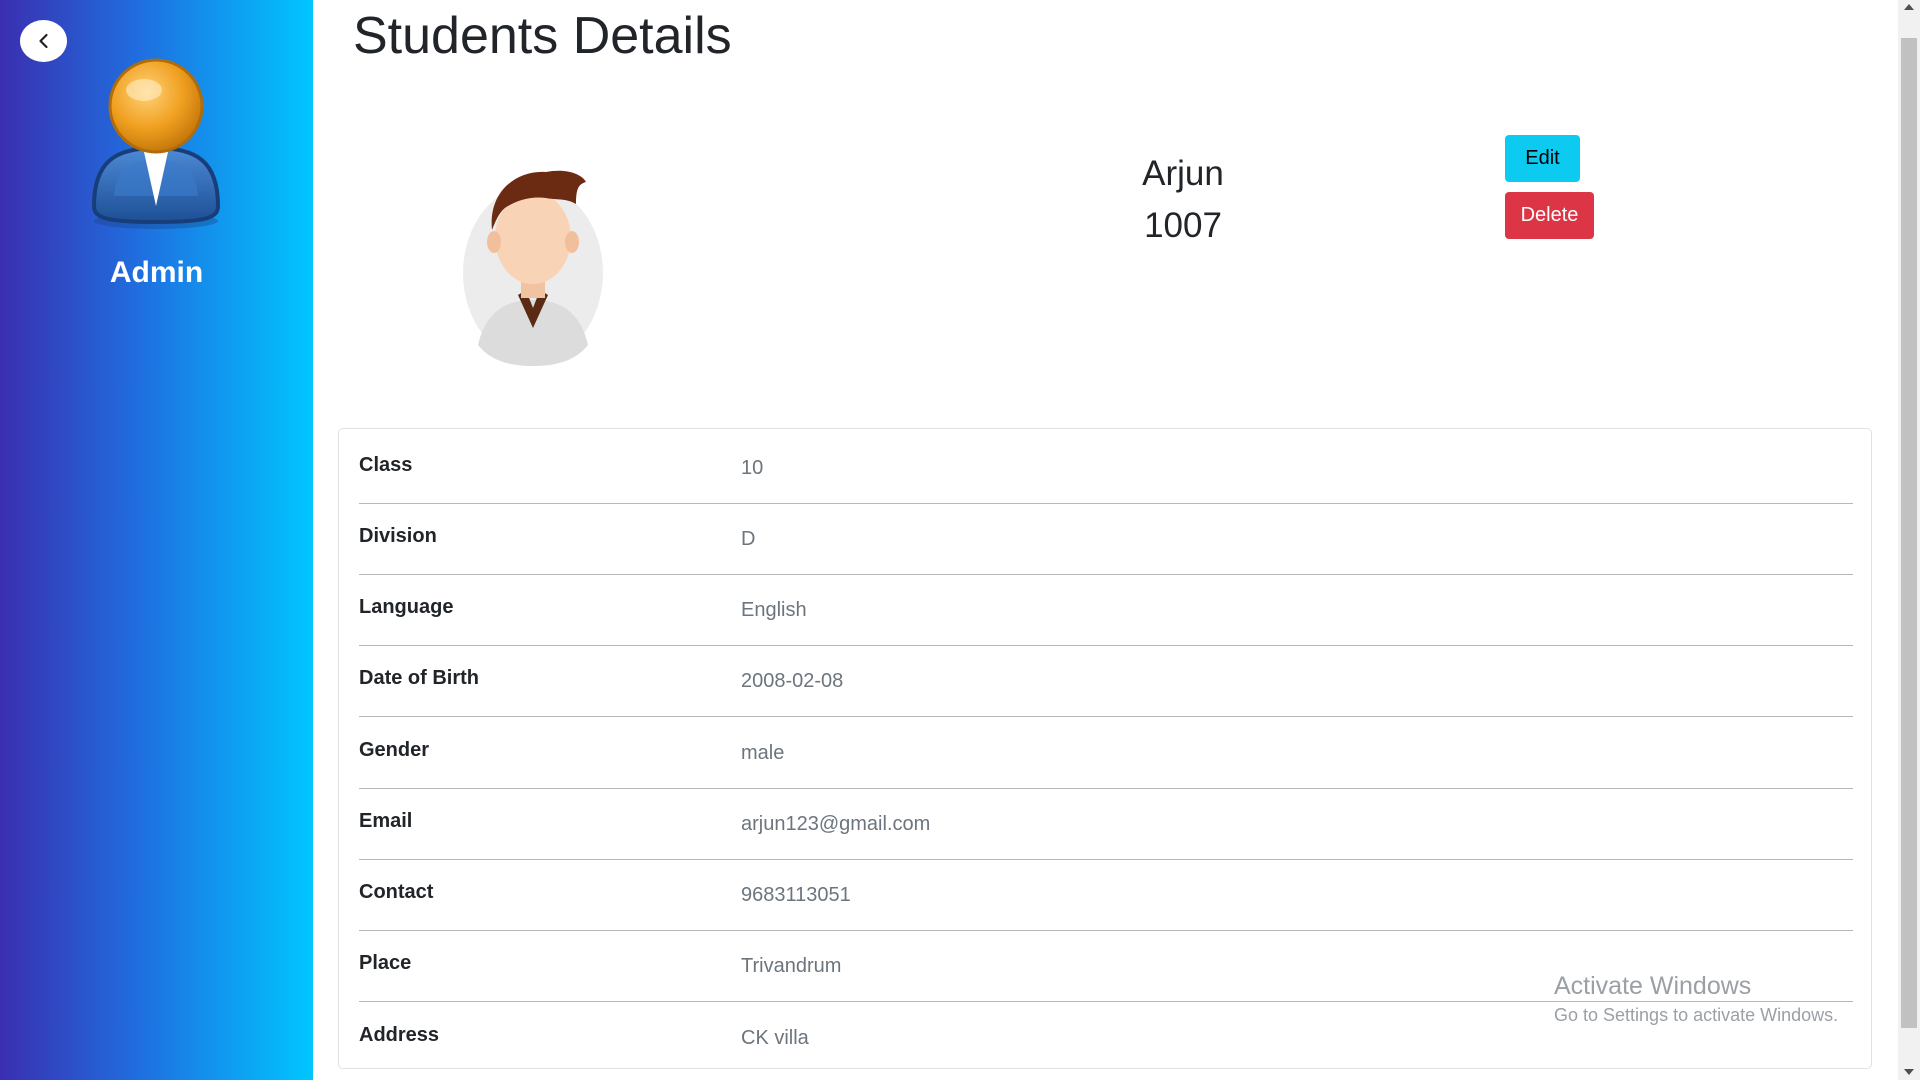  Describe the element at coordinates (1909, 7) in the screenshot. I see `scroll-up-icon` at that location.